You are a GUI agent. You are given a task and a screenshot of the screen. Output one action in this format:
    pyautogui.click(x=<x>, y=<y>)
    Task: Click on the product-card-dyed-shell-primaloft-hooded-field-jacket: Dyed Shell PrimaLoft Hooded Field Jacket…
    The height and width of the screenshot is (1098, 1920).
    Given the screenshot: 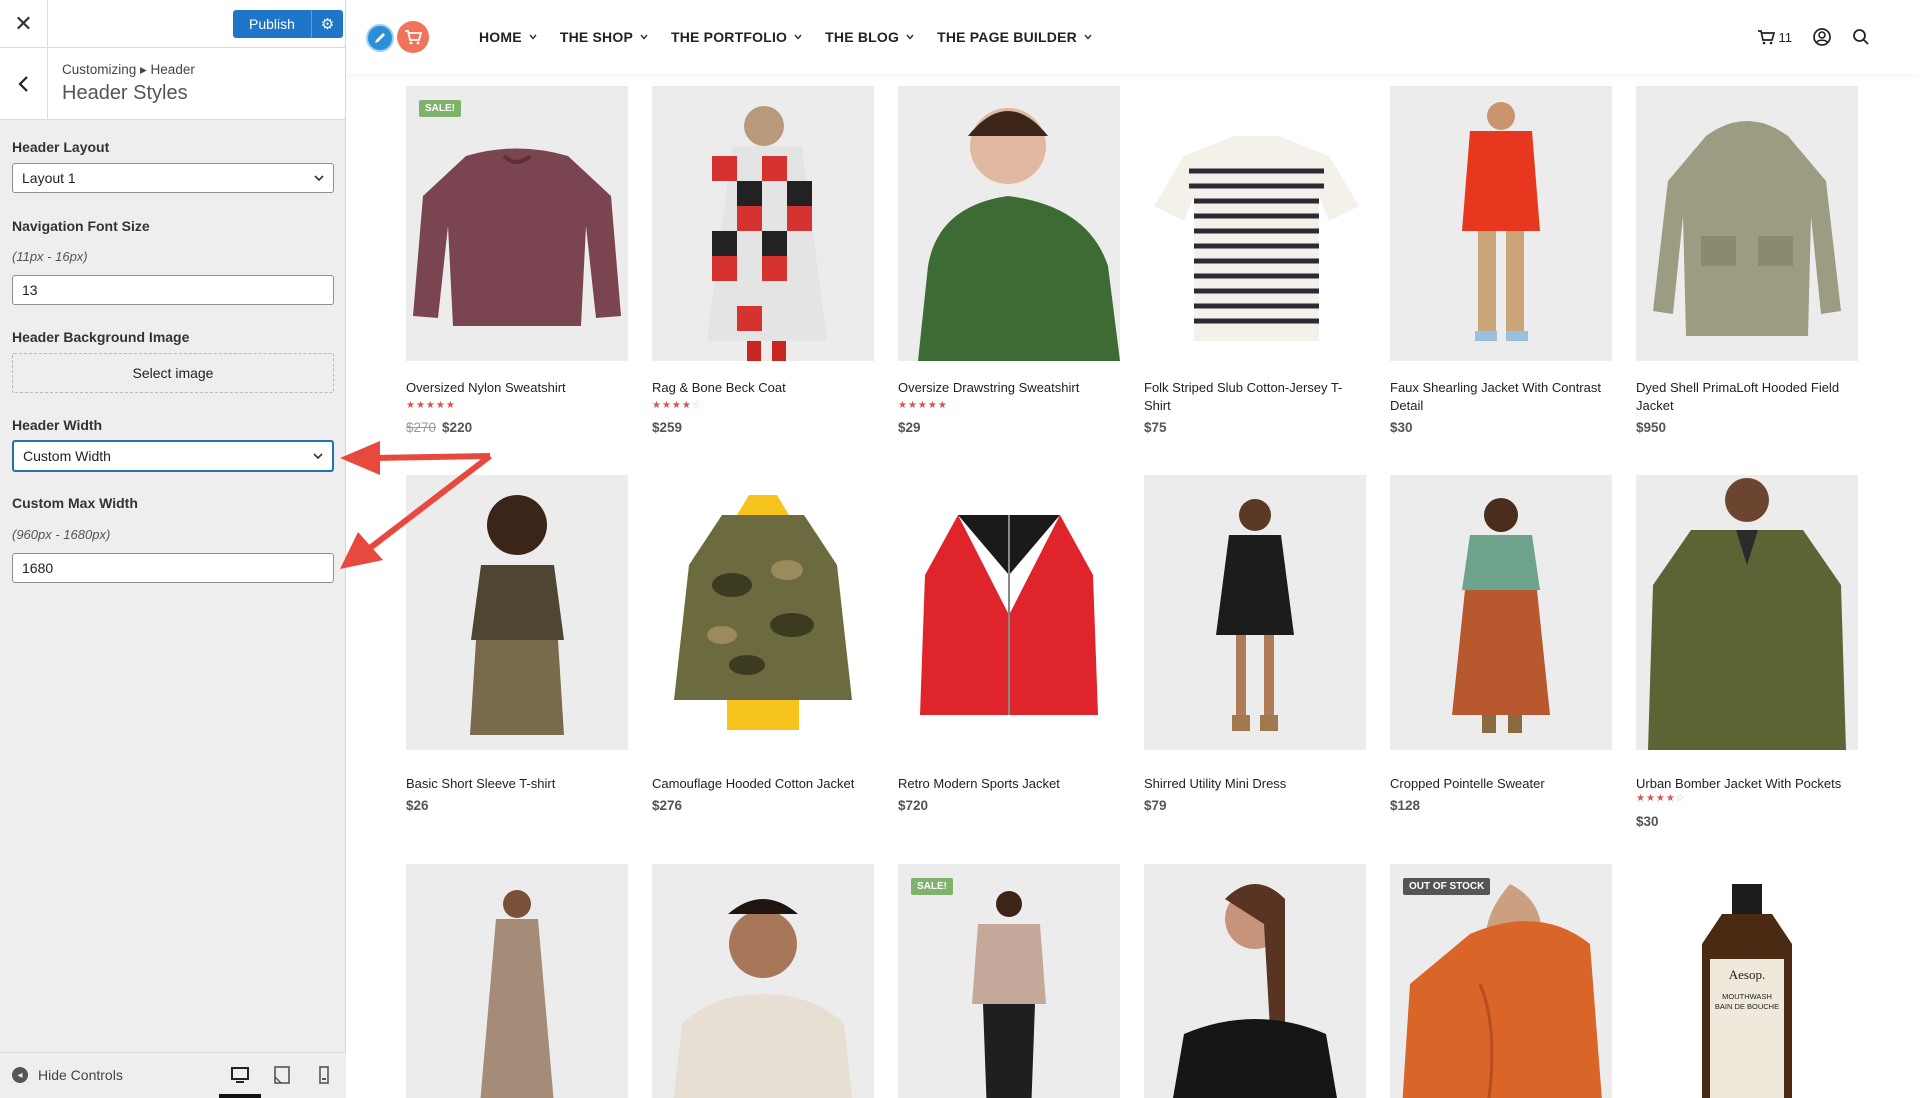 What is the action you would take?
    pyautogui.click(x=1747, y=260)
    